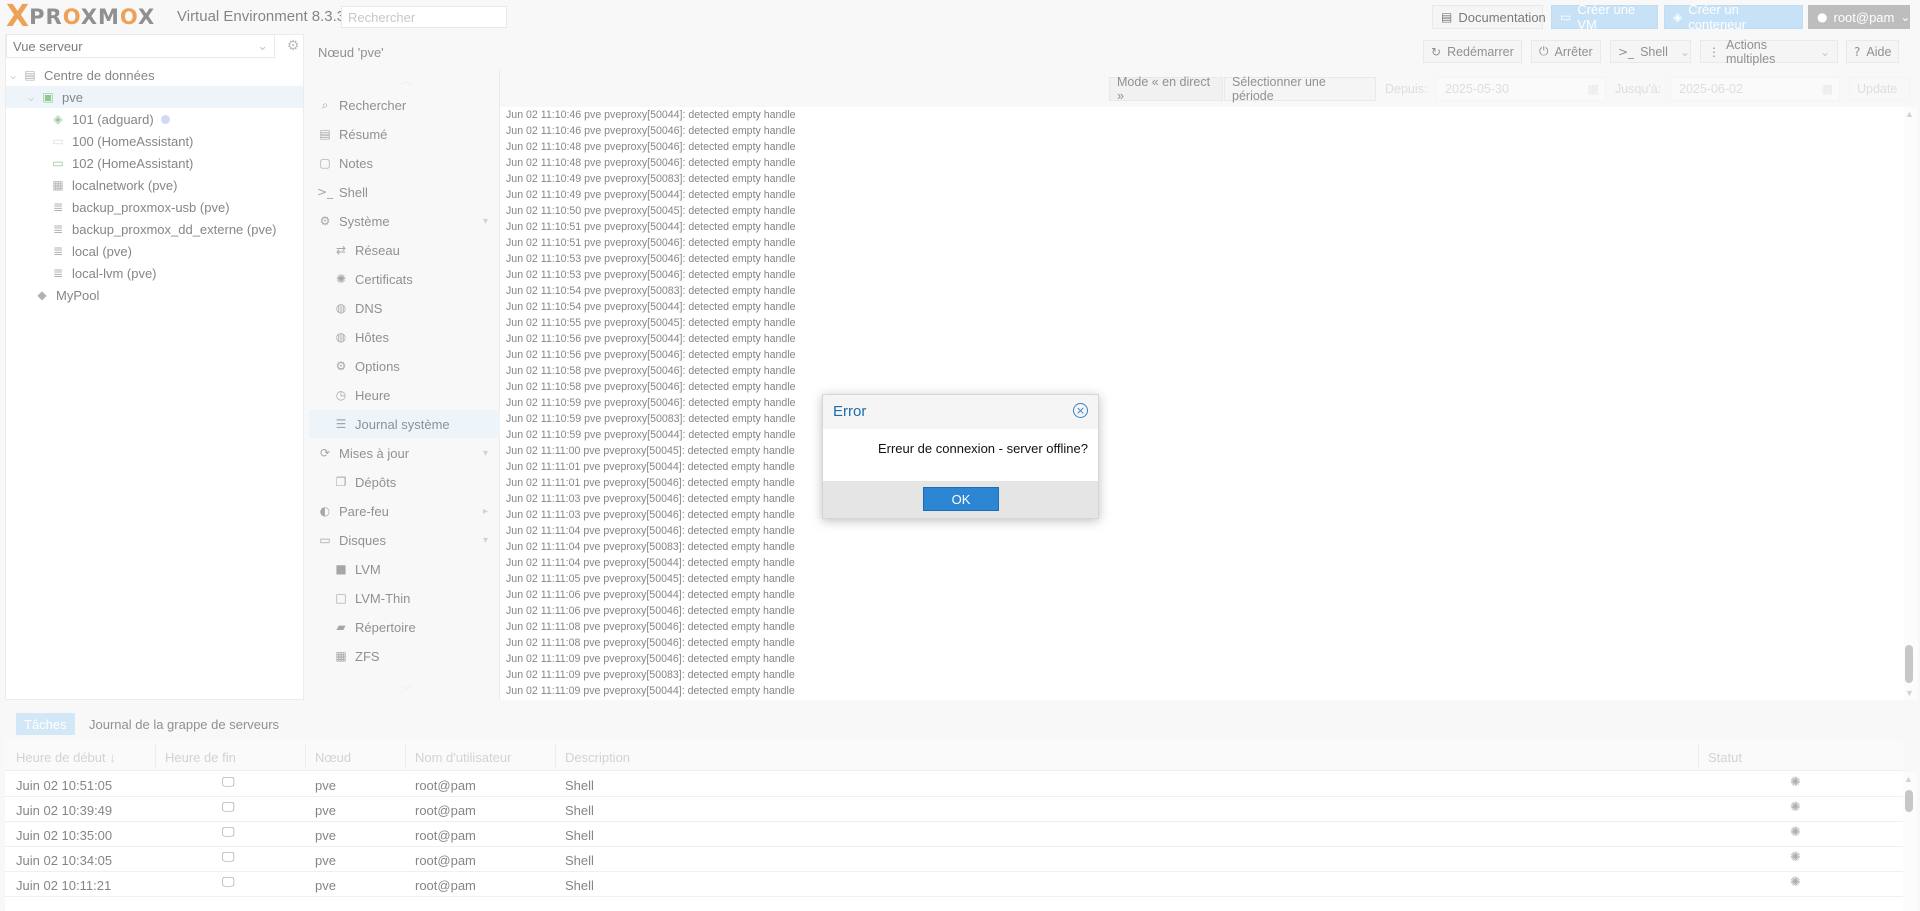 This screenshot has height=911, width=1920. Describe the element at coordinates (1080, 410) in the screenshot. I see `close-icon: ×` at that location.